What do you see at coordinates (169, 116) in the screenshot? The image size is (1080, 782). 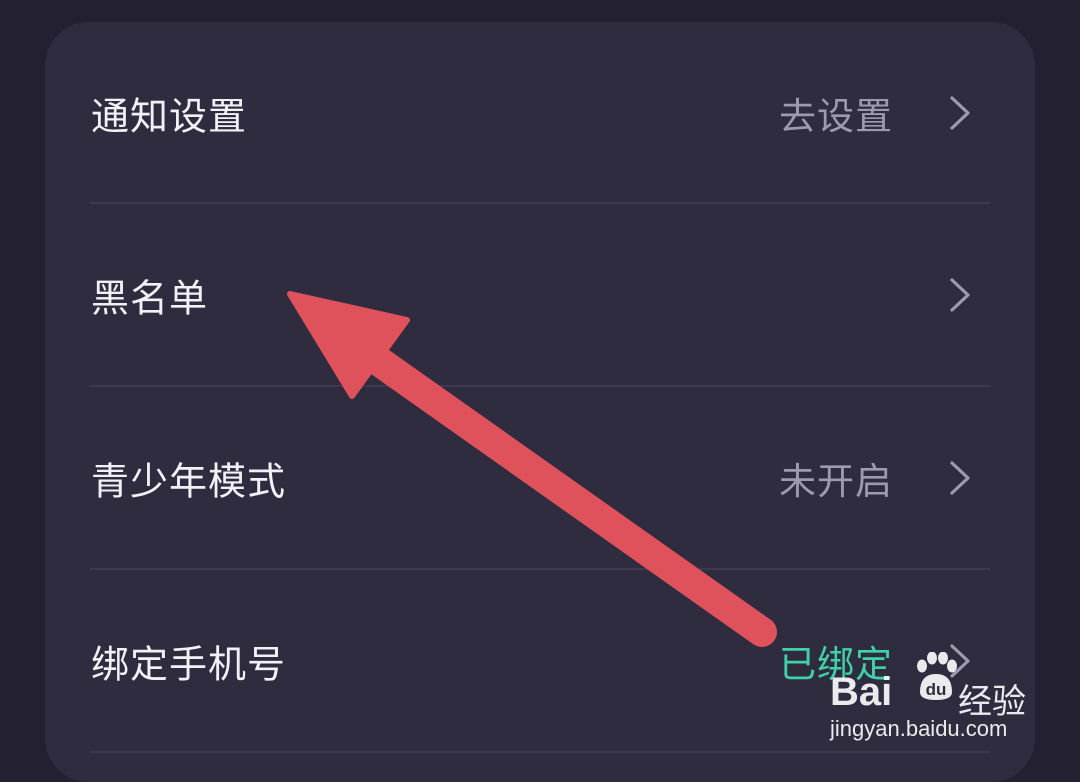 I see `row-label: 通知设置` at bounding box center [169, 116].